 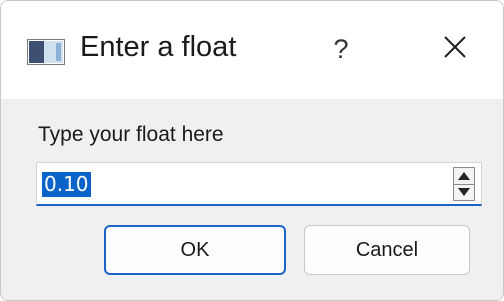 What do you see at coordinates (46, 52) in the screenshot?
I see `window-icon` at bounding box center [46, 52].